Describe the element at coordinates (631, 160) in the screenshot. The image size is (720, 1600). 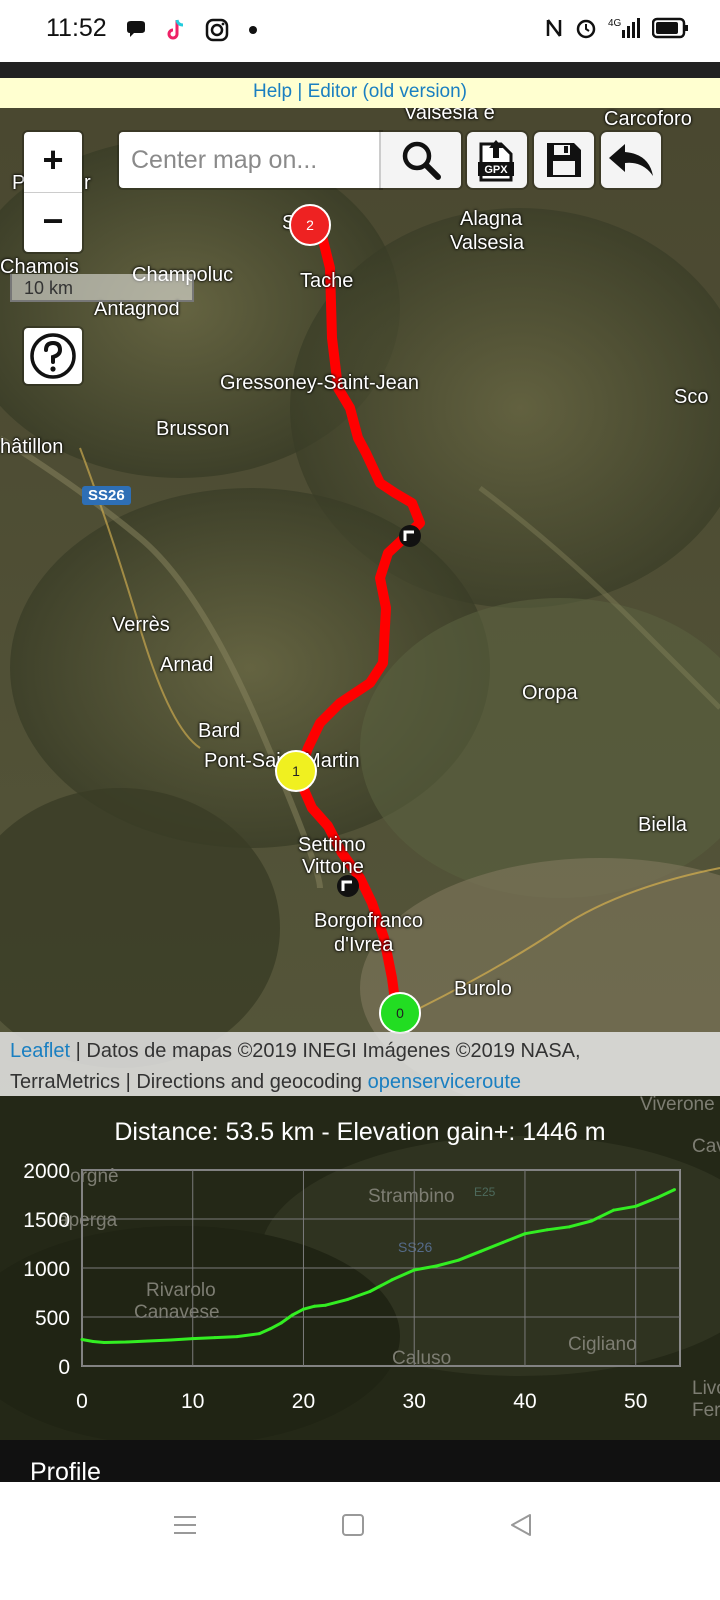
I see `undo-button` at that location.